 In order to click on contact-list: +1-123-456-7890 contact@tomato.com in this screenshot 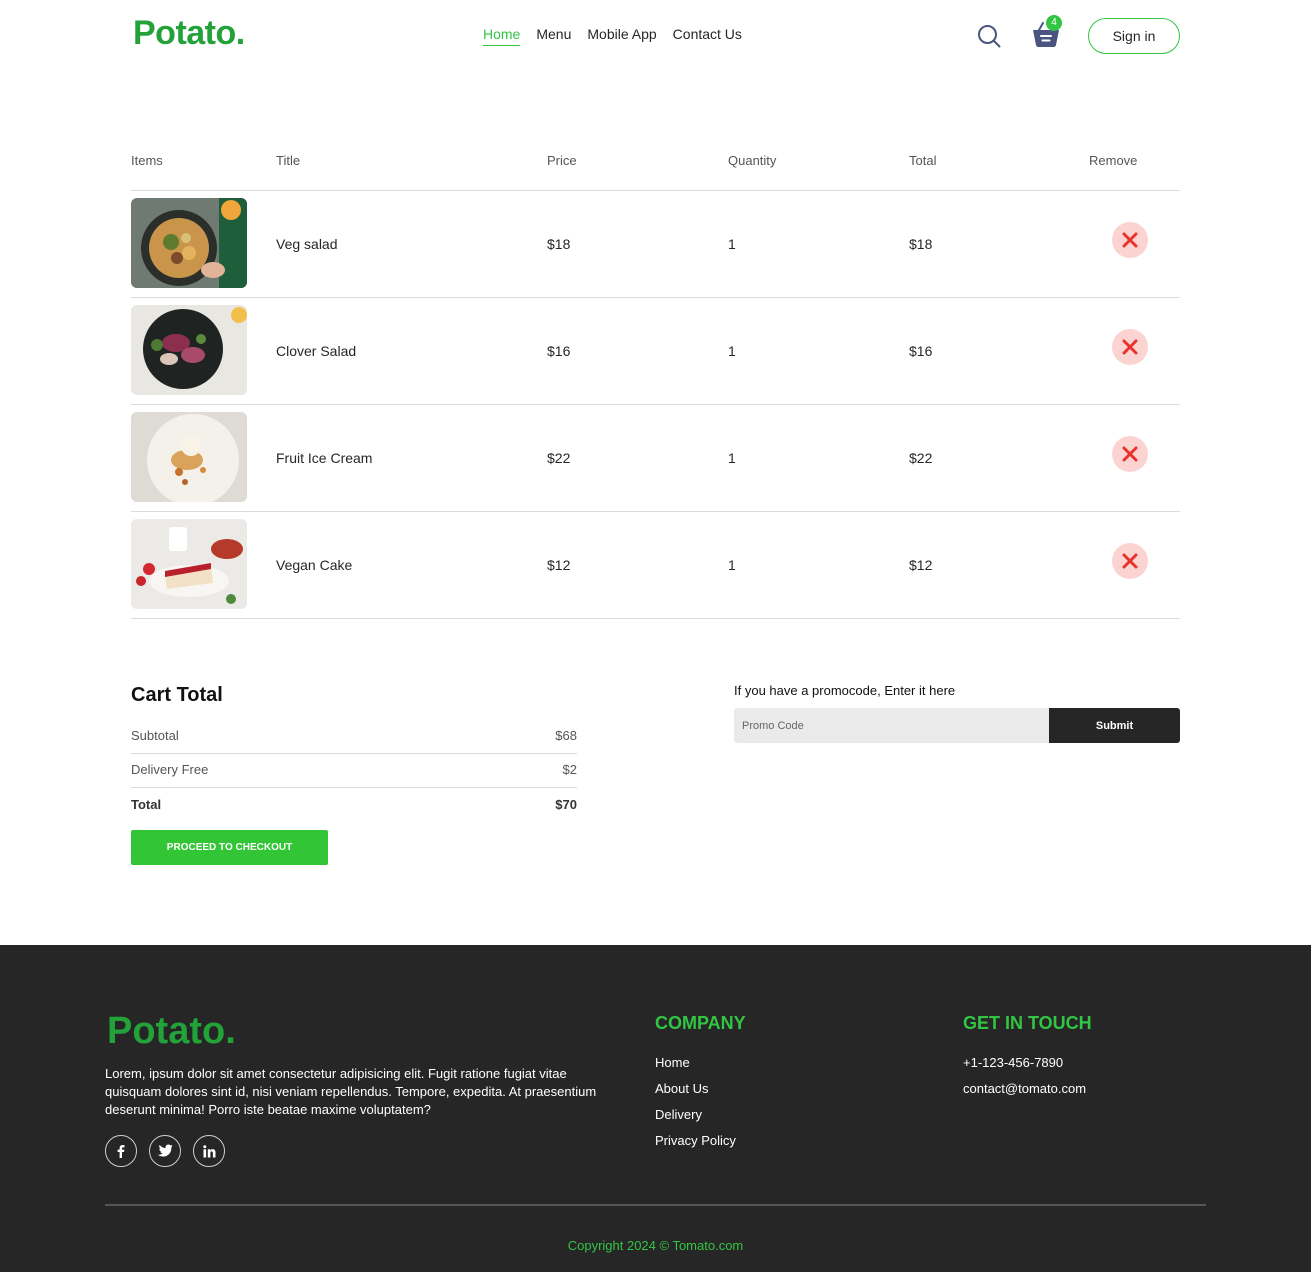, I will do `click(1024, 1080)`.